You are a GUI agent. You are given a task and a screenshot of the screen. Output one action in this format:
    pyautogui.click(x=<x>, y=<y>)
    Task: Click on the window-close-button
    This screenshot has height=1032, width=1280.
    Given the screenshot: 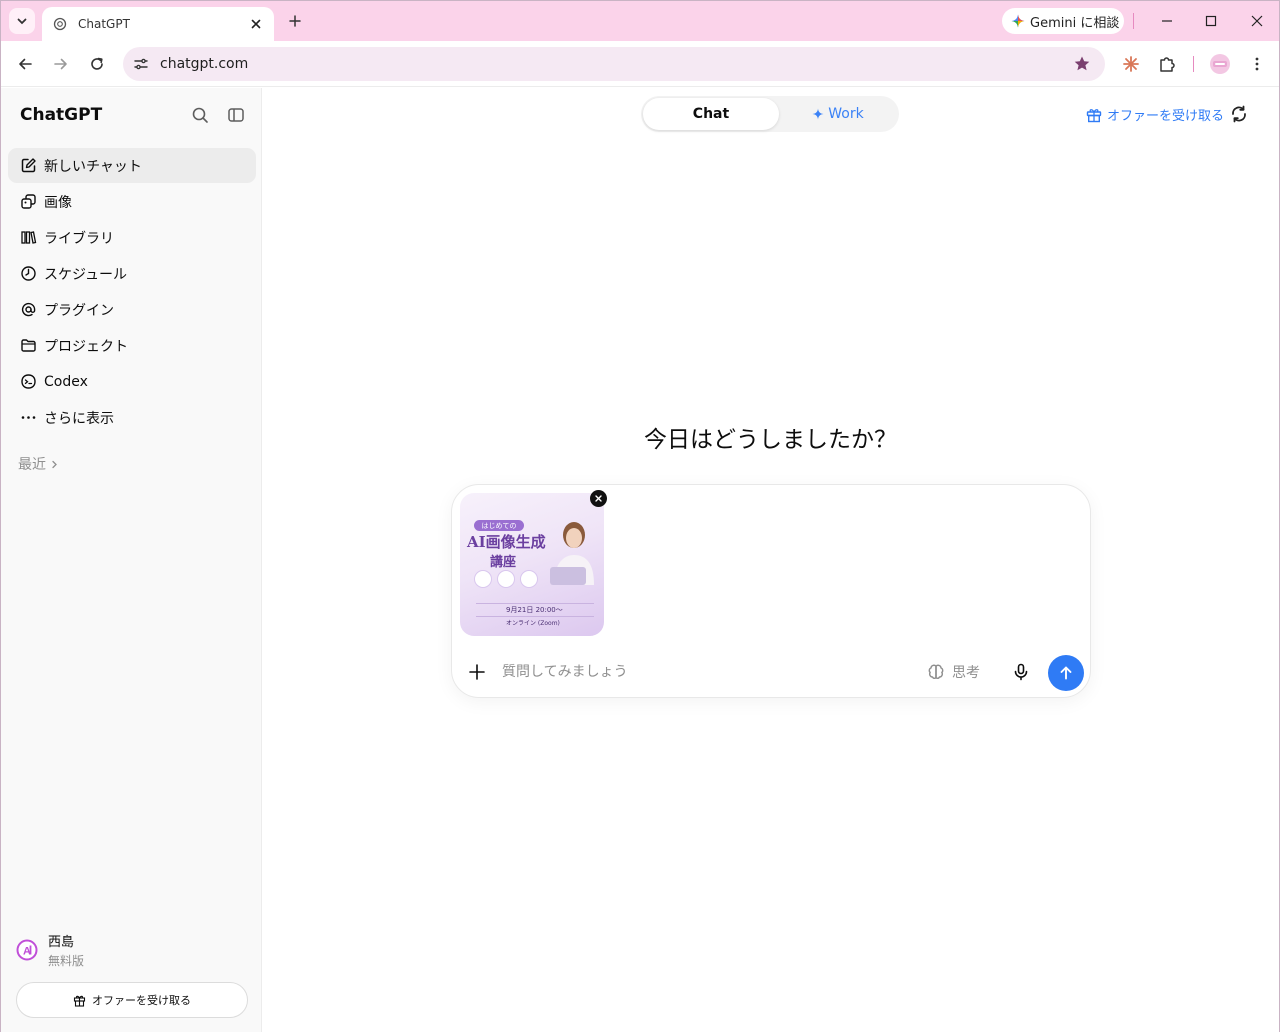 What is the action you would take?
    pyautogui.click(x=1257, y=21)
    